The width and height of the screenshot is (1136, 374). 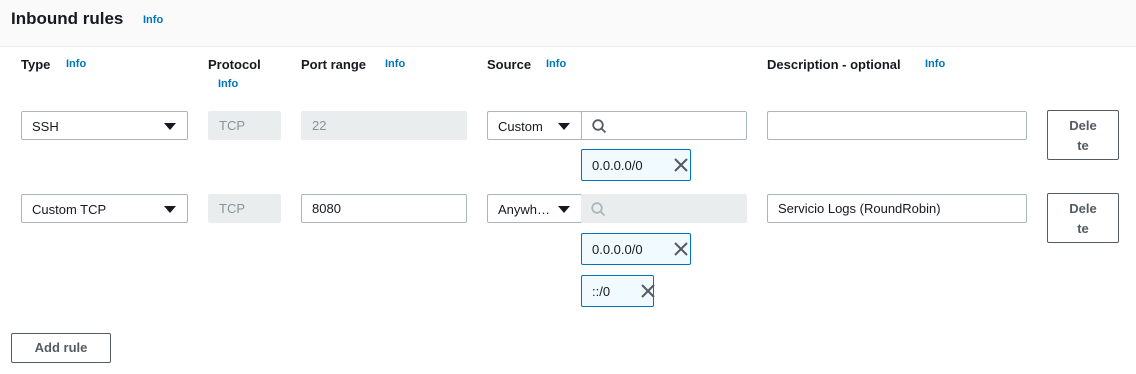 What do you see at coordinates (568, 23) in the screenshot?
I see `section-header: Inbound rules Info` at bounding box center [568, 23].